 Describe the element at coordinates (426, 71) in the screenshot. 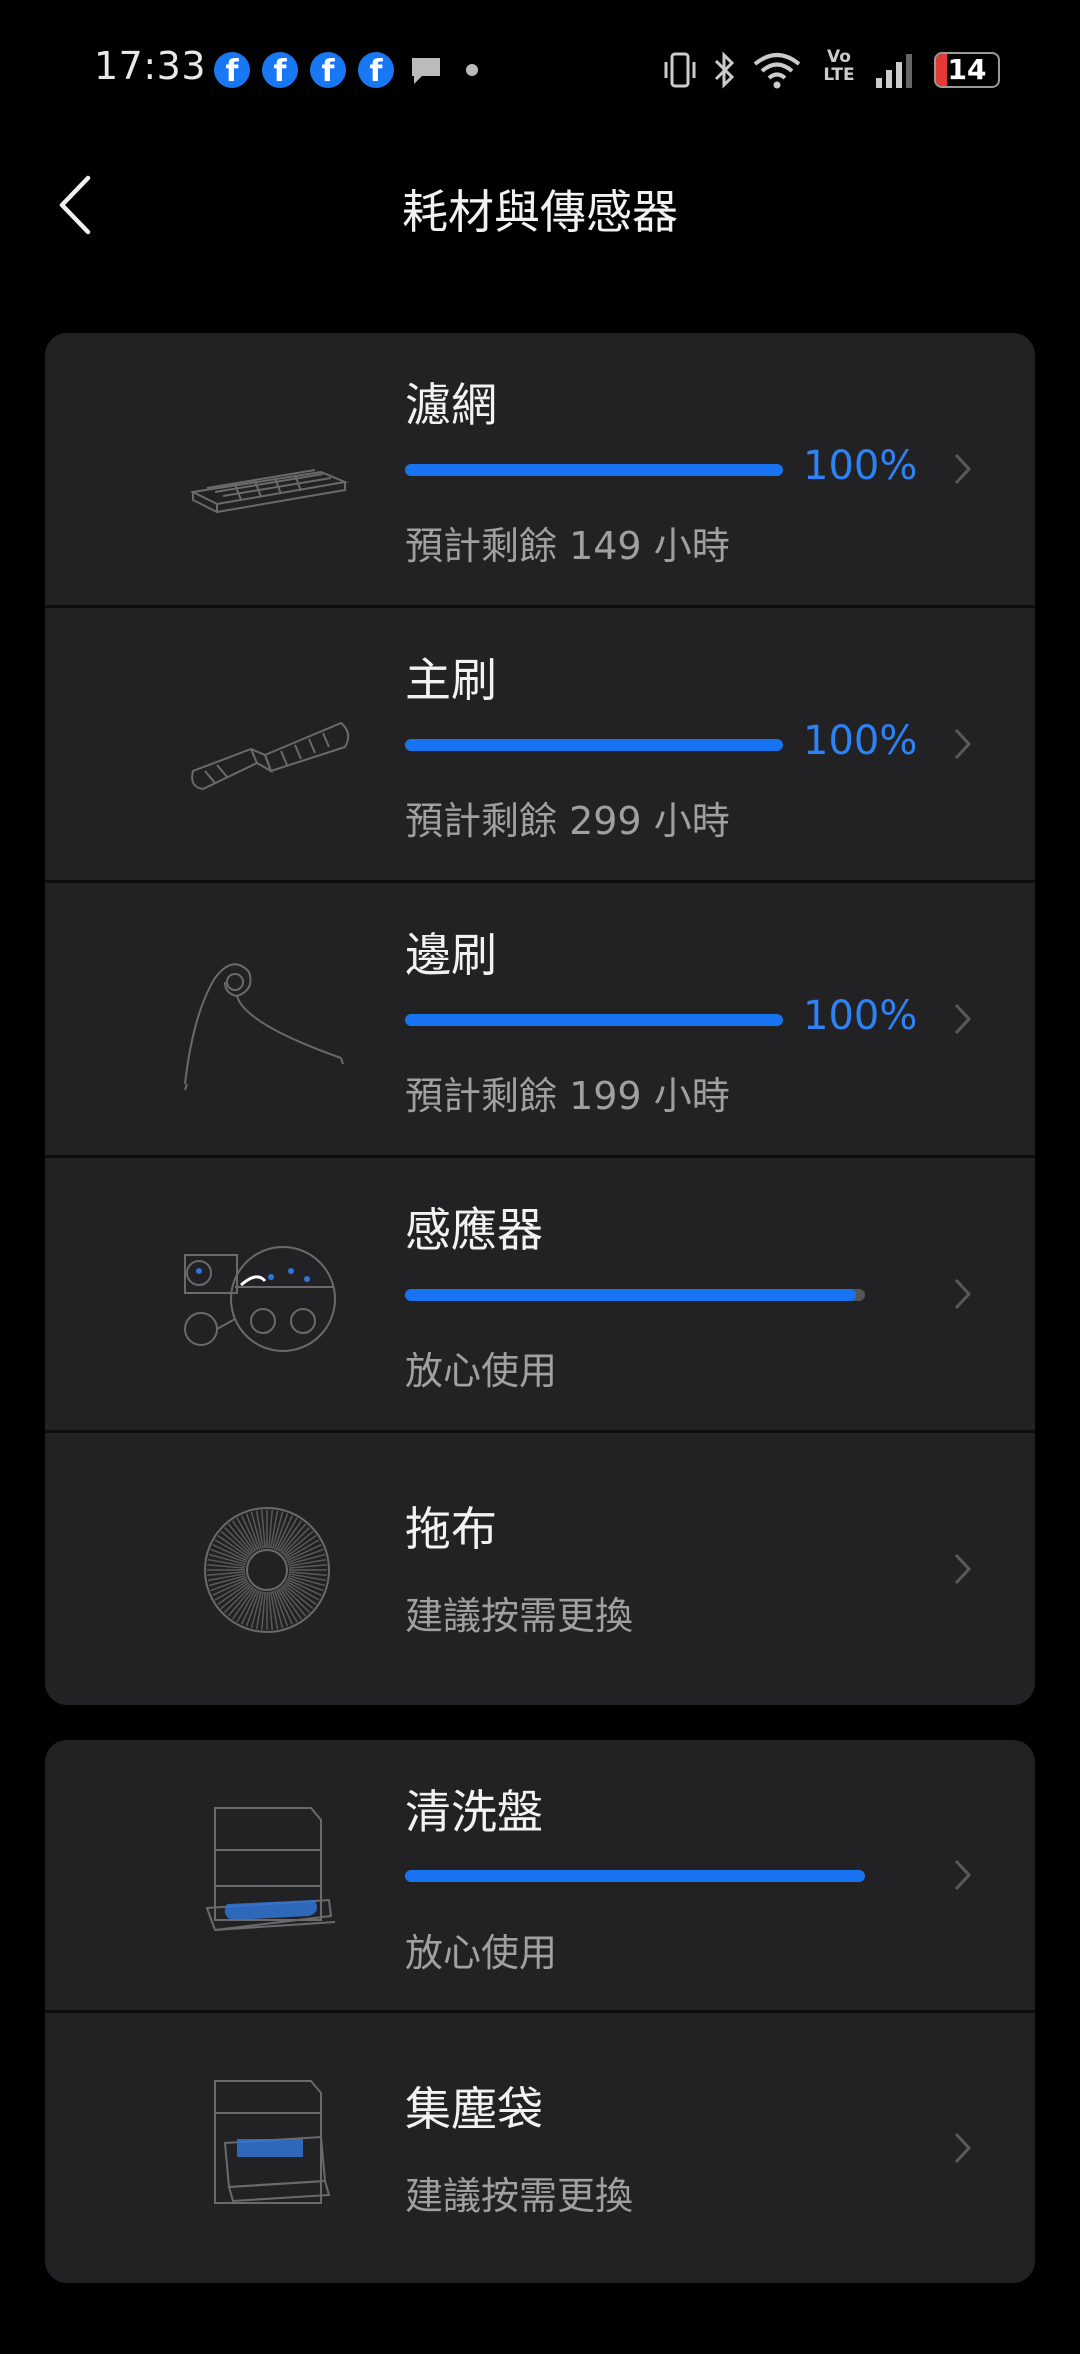

I see `chat-bubble-icon` at that location.